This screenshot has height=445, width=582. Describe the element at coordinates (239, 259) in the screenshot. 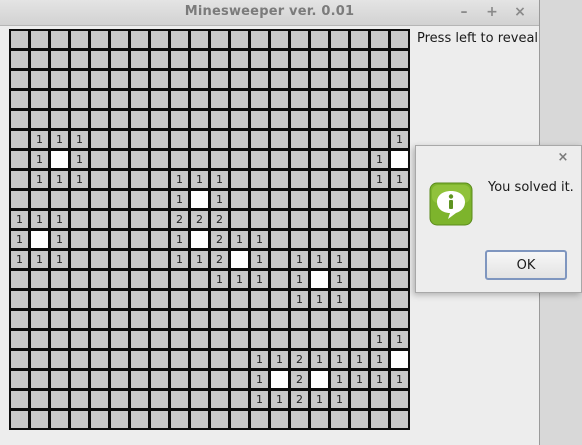

I see `revealed-empty-cell` at that location.